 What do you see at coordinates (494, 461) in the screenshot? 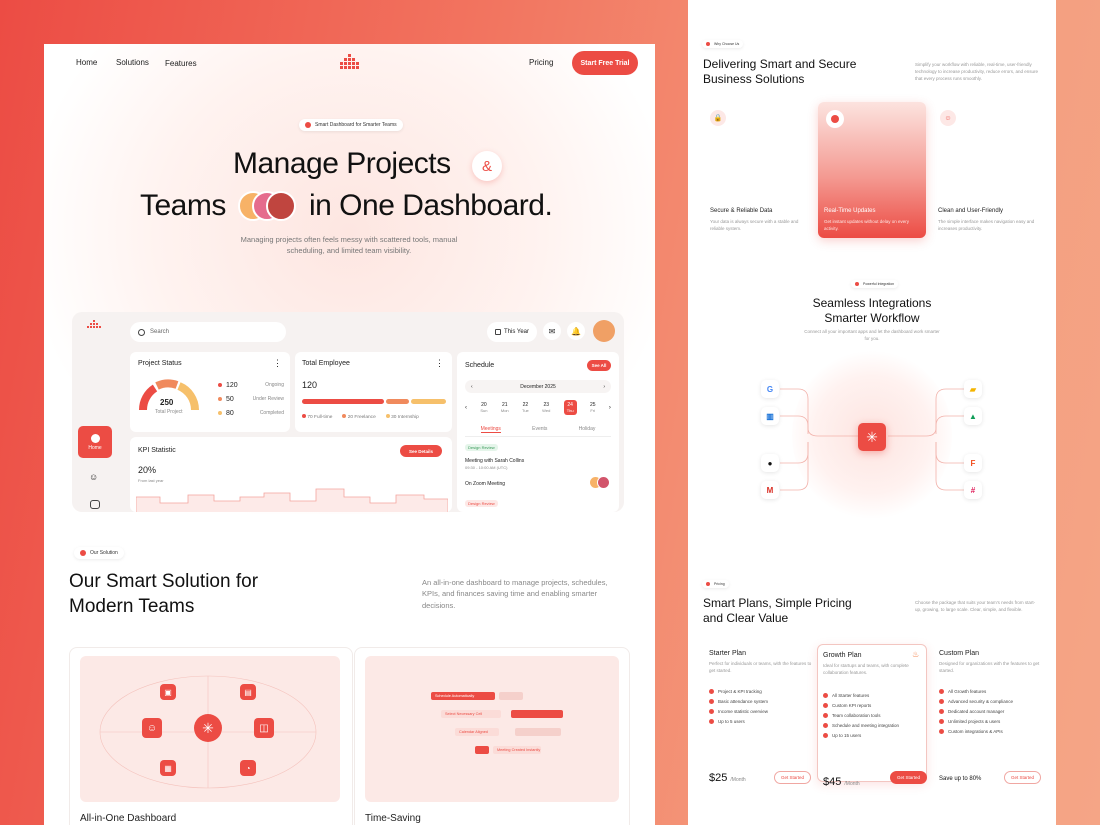
I see `meeting-title: Meeting with Sarah Collins` at bounding box center [494, 461].